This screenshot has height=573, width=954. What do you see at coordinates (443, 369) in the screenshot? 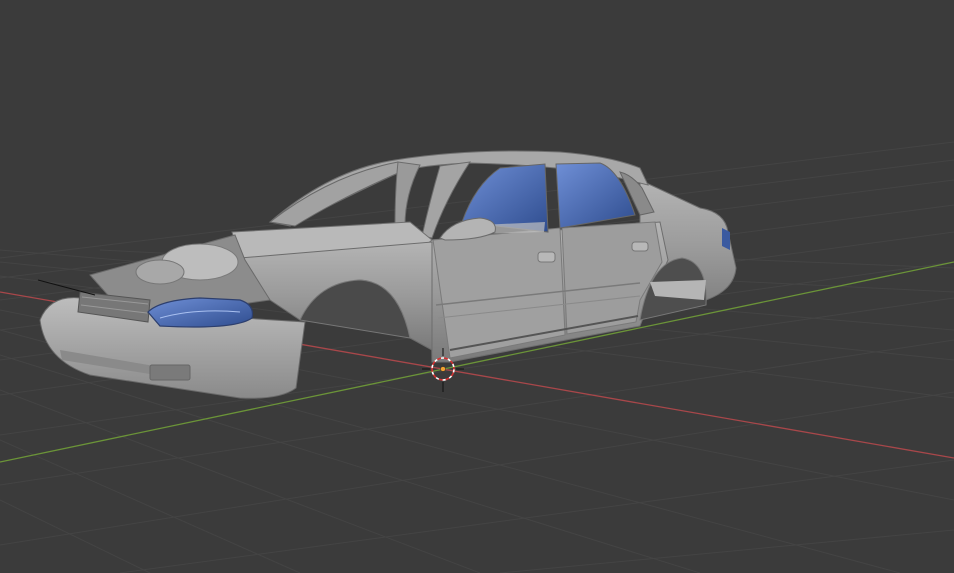
I see `object-origin-icon` at bounding box center [443, 369].